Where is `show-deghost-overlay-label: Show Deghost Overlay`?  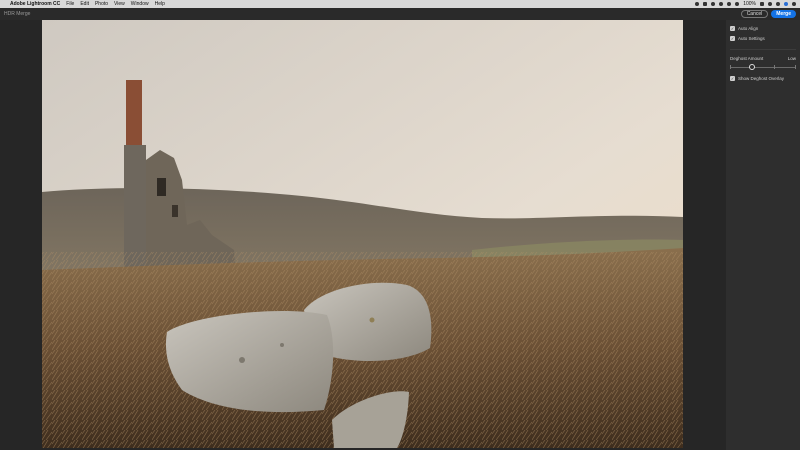 show-deghost-overlay-label: Show Deghost Overlay is located at coordinates (761, 78).